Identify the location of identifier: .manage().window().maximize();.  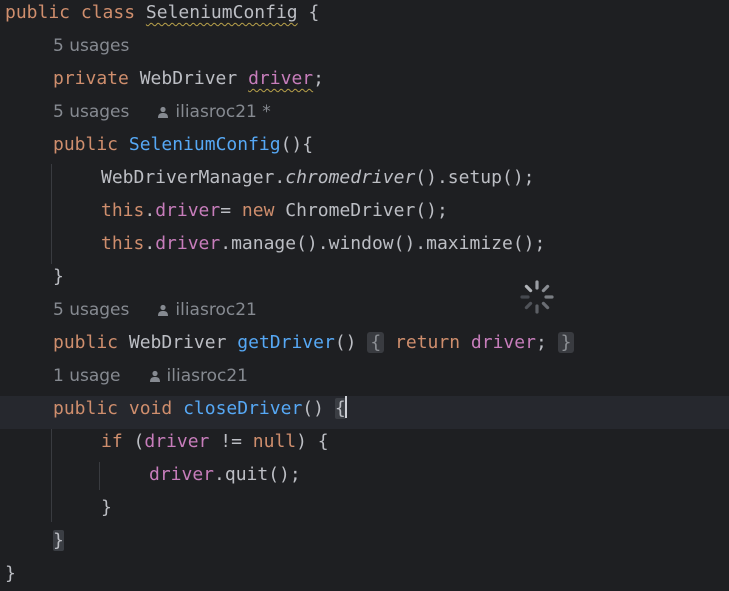
(383, 243).